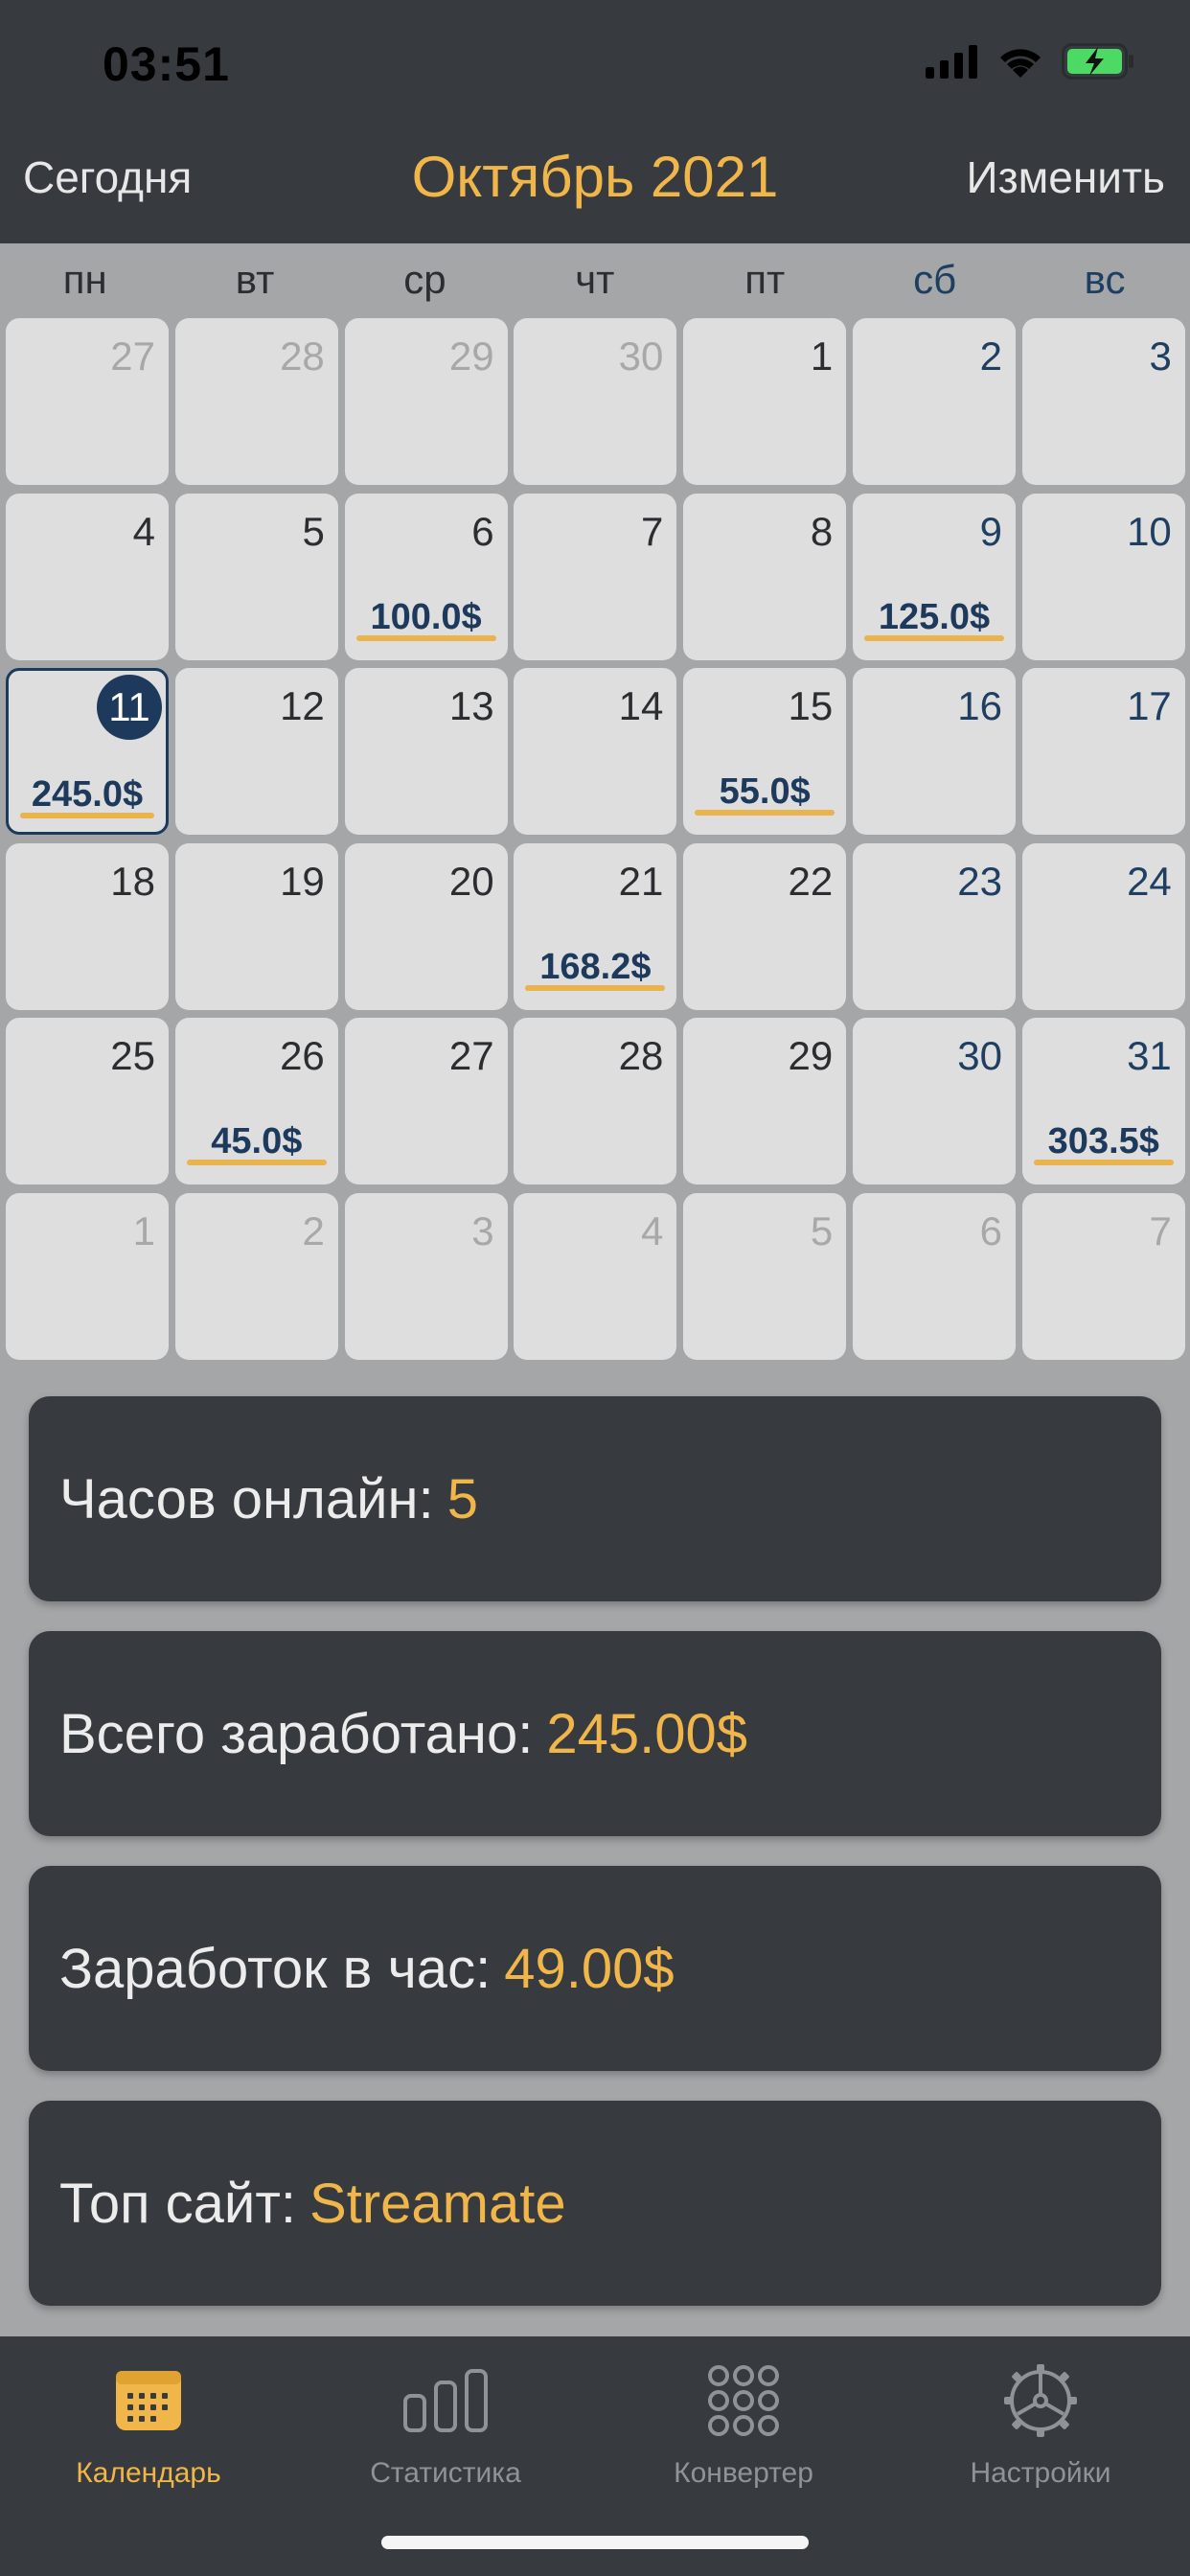  Describe the element at coordinates (641, 1056) in the screenshot. I see `day-number: 28` at that location.